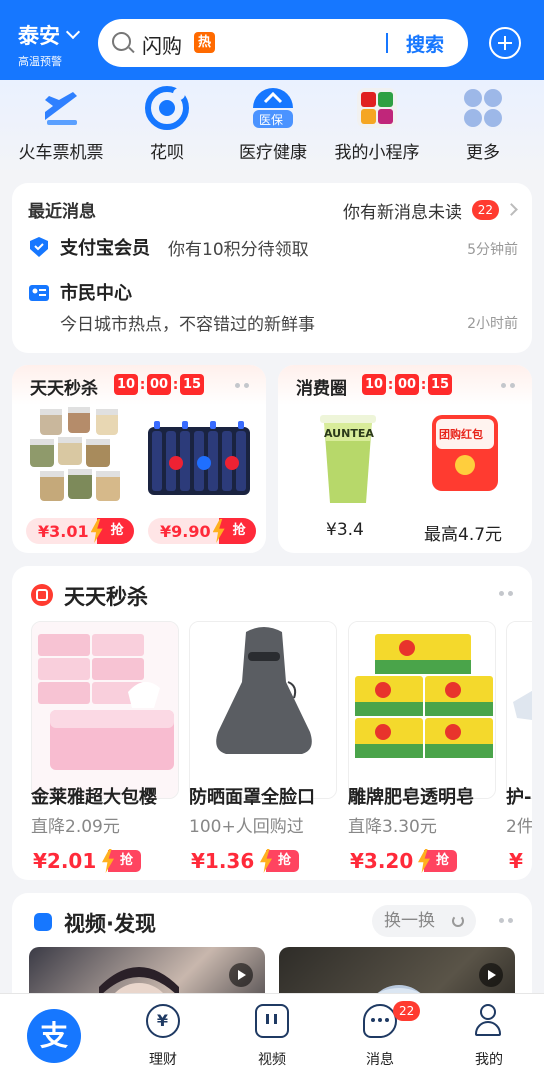 Image resolution: width=544 pixels, height=1080 pixels. What do you see at coordinates (505, 43) in the screenshot?
I see `add-icon` at bounding box center [505, 43].